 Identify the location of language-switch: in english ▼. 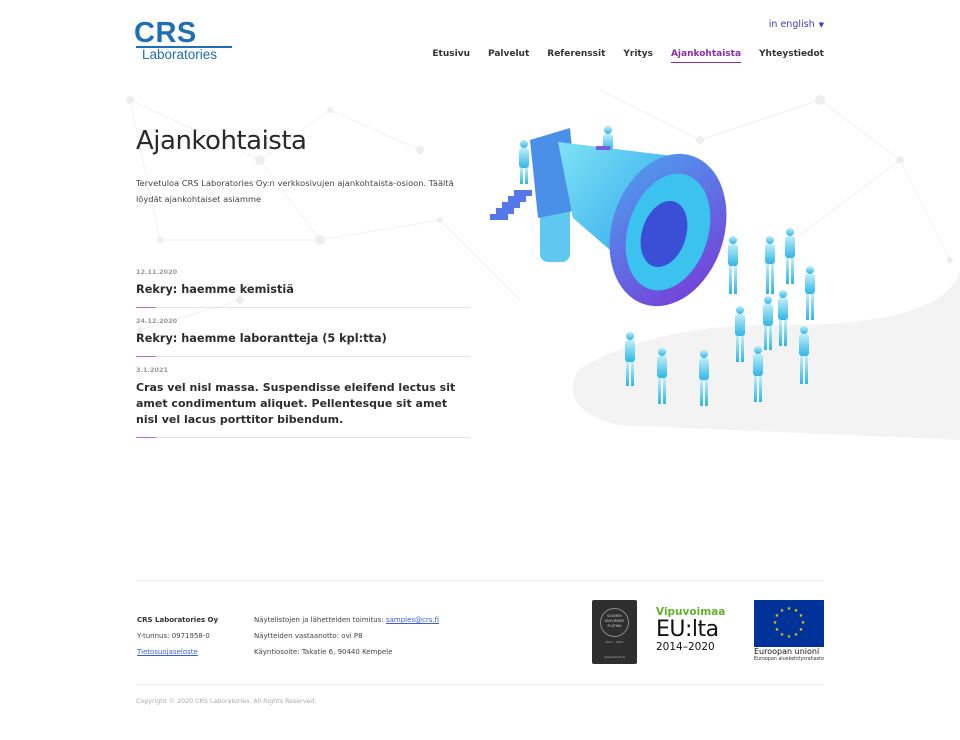
(796, 24).